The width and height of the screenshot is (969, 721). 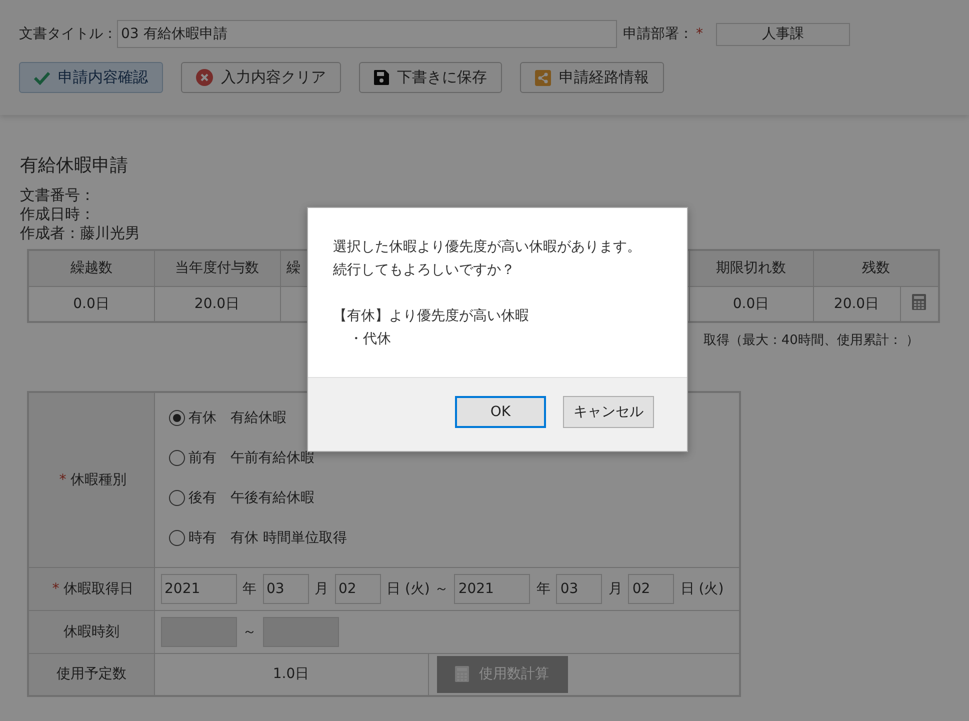 What do you see at coordinates (249, 632) in the screenshot?
I see `unit-label: ～` at bounding box center [249, 632].